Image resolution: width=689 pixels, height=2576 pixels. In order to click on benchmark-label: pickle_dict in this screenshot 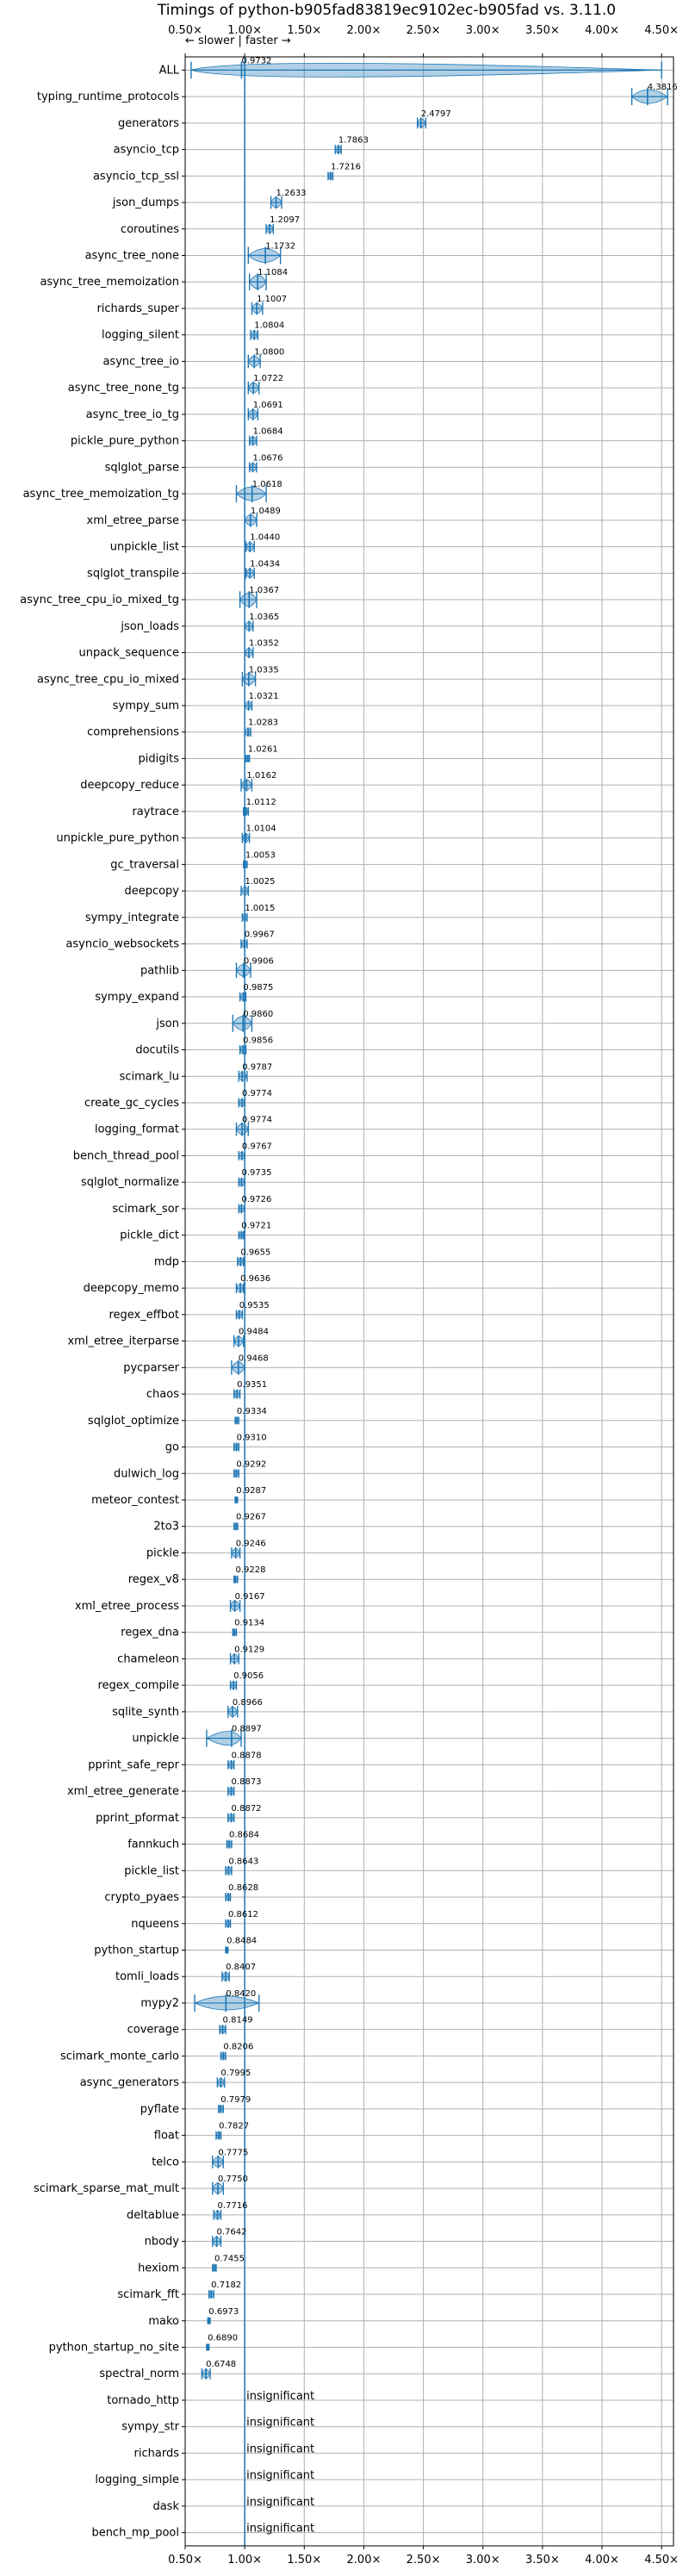, I will do `click(149, 1236)`.